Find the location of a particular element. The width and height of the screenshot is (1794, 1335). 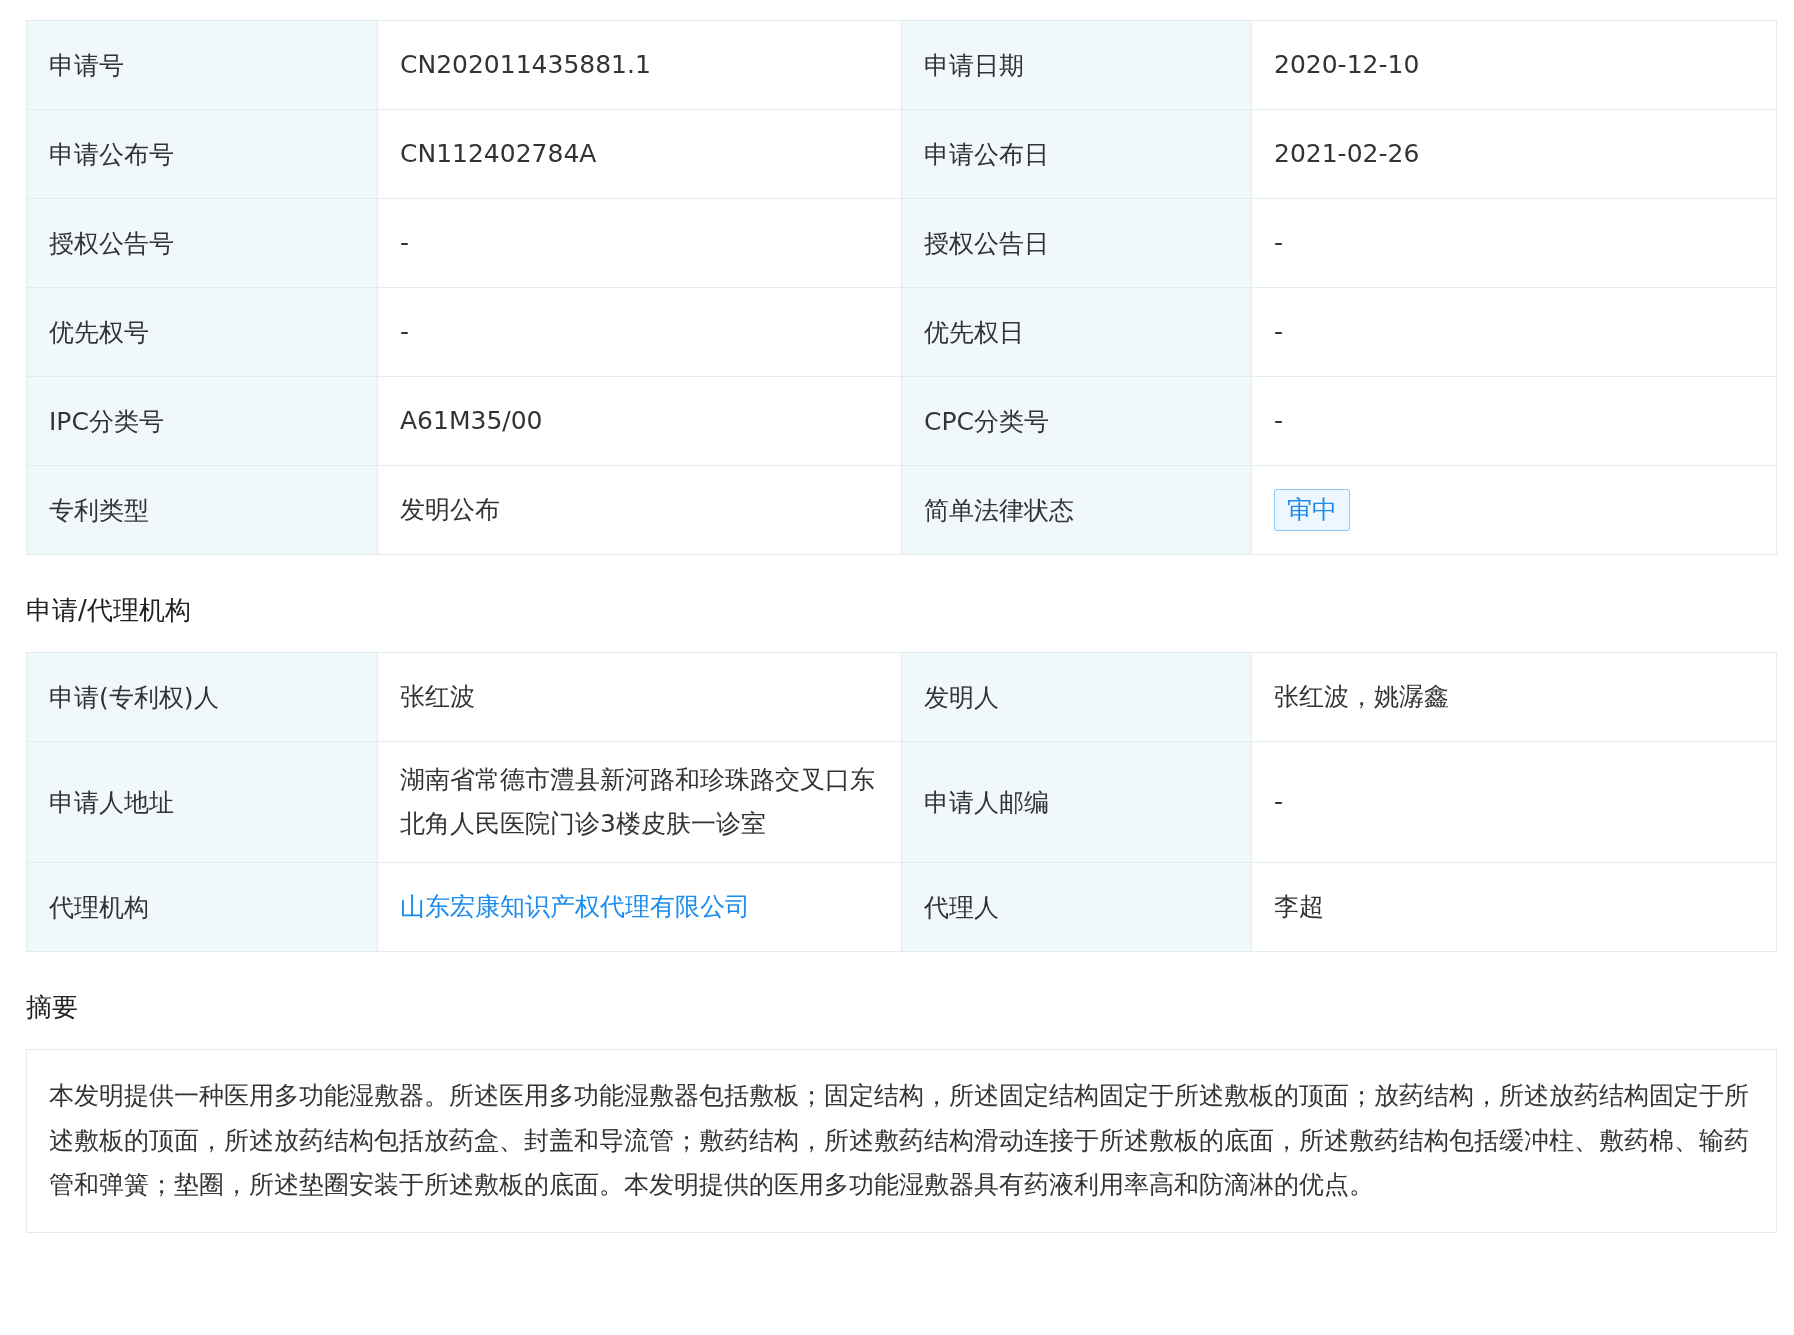

label-cell: 授权公告日 is located at coordinates (1077, 243).